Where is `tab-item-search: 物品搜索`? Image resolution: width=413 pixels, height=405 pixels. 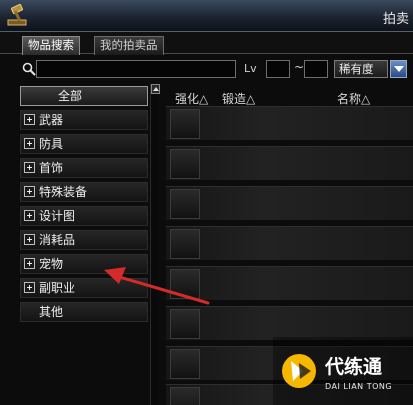 tab-item-search: 物品搜索 is located at coordinates (51, 45).